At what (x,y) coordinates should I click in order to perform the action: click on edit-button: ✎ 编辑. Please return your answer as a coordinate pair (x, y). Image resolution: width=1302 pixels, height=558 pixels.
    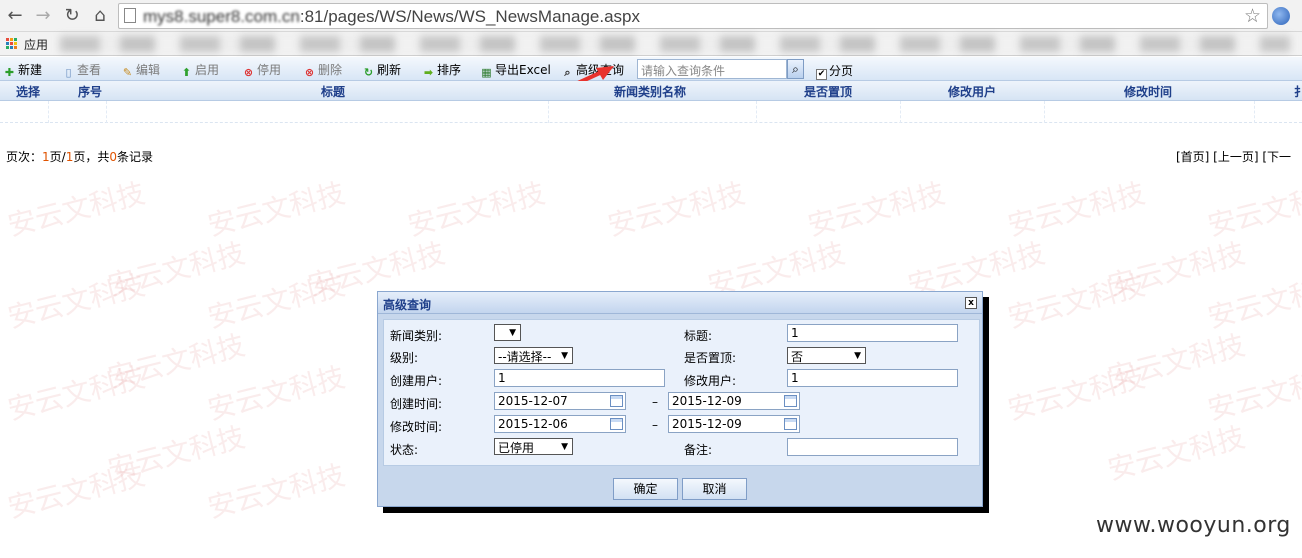
    Looking at the image, I should click on (141, 70).